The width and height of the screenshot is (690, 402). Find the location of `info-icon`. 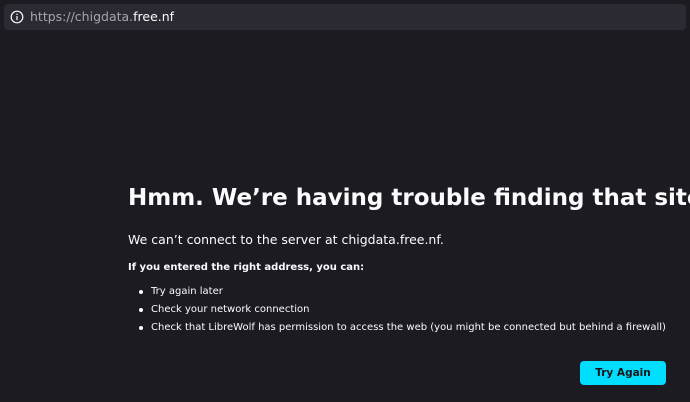

info-icon is located at coordinates (17, 17).